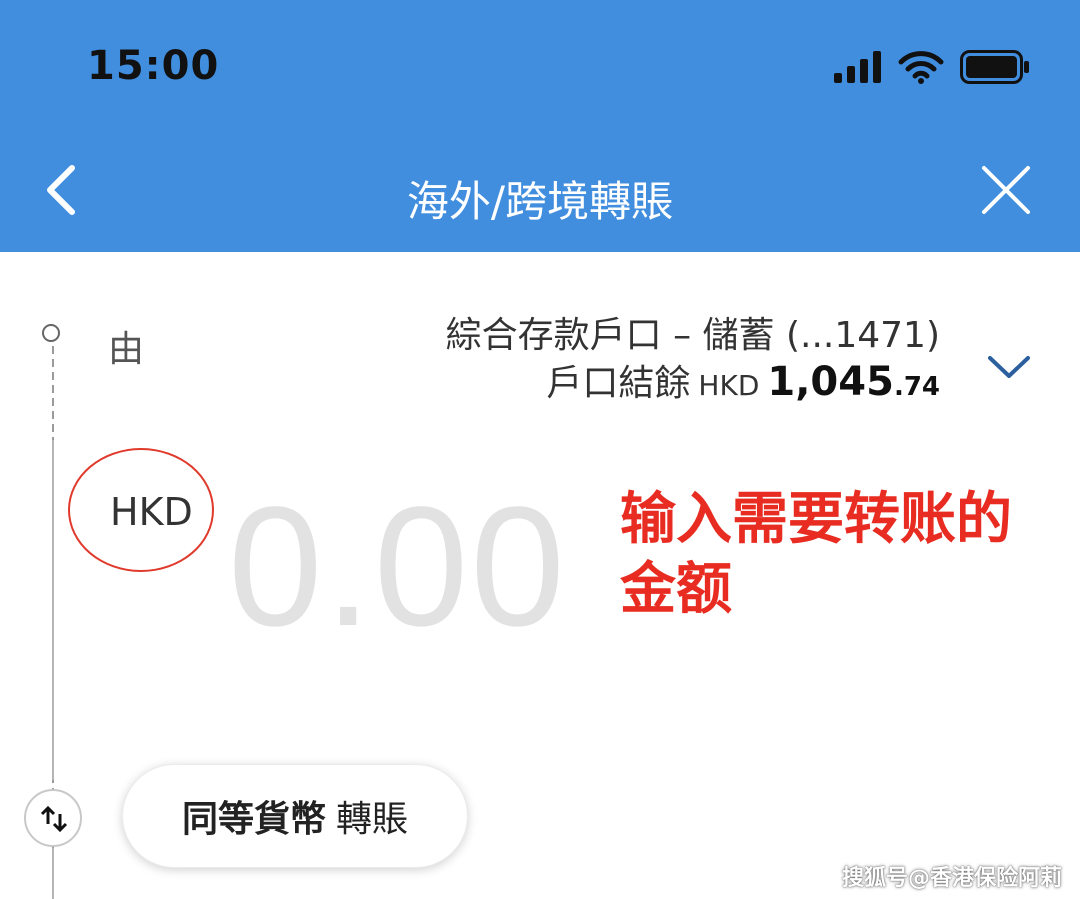 This screenshot has width=1080, height=899. Describe the element at coordinates (858, 69) in the screenshot. I see `signal-icon` at that location.